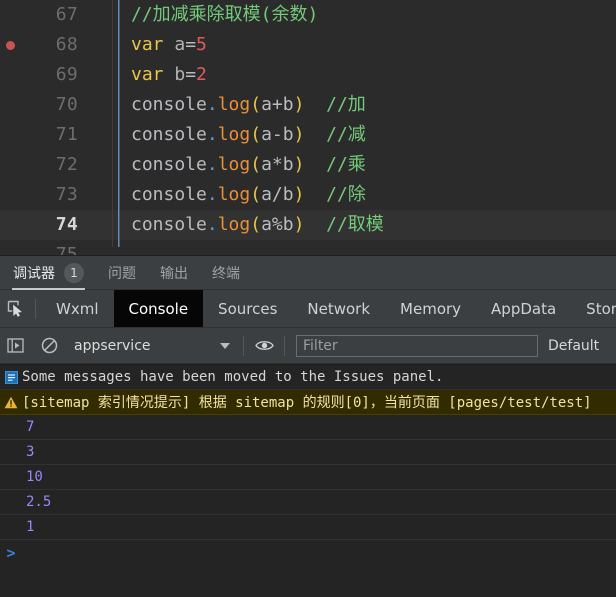 This screenshot has height=597, width=616. Describe the element at coordinates (174, 273) in the screenshot. I see `panel-tab-输出: 输出` at that location.